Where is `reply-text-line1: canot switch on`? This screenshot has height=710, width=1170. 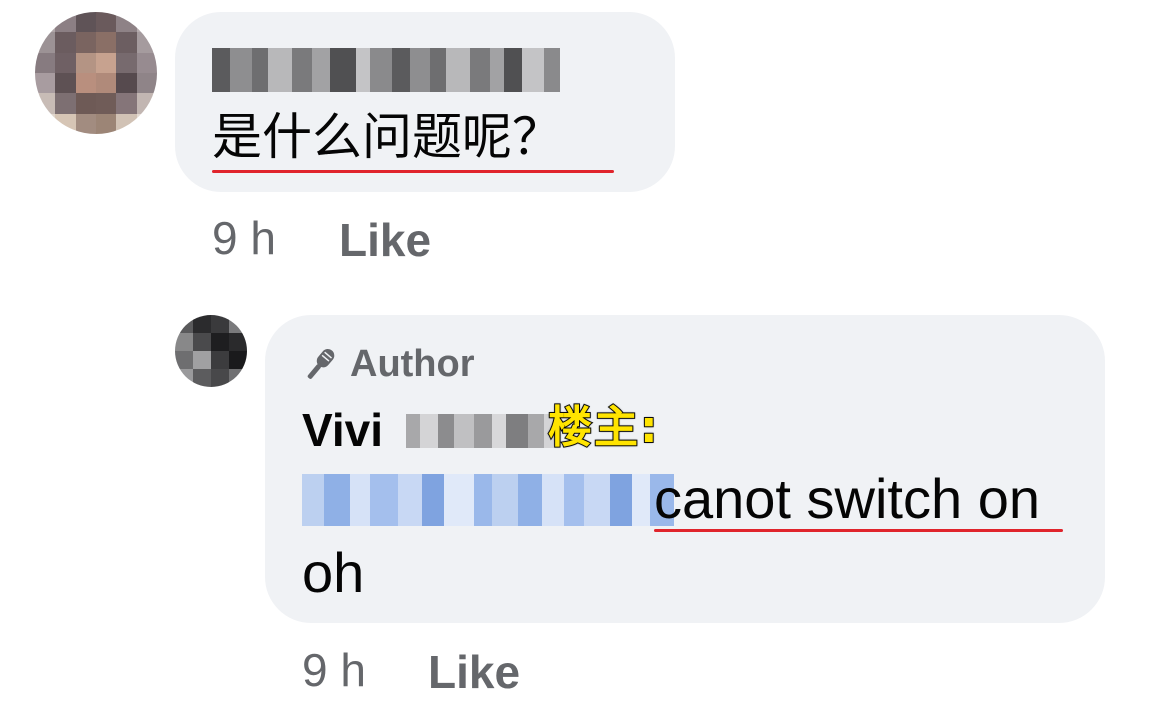 reply-text-line1: canot switch on is located at coordinates (847, 498).